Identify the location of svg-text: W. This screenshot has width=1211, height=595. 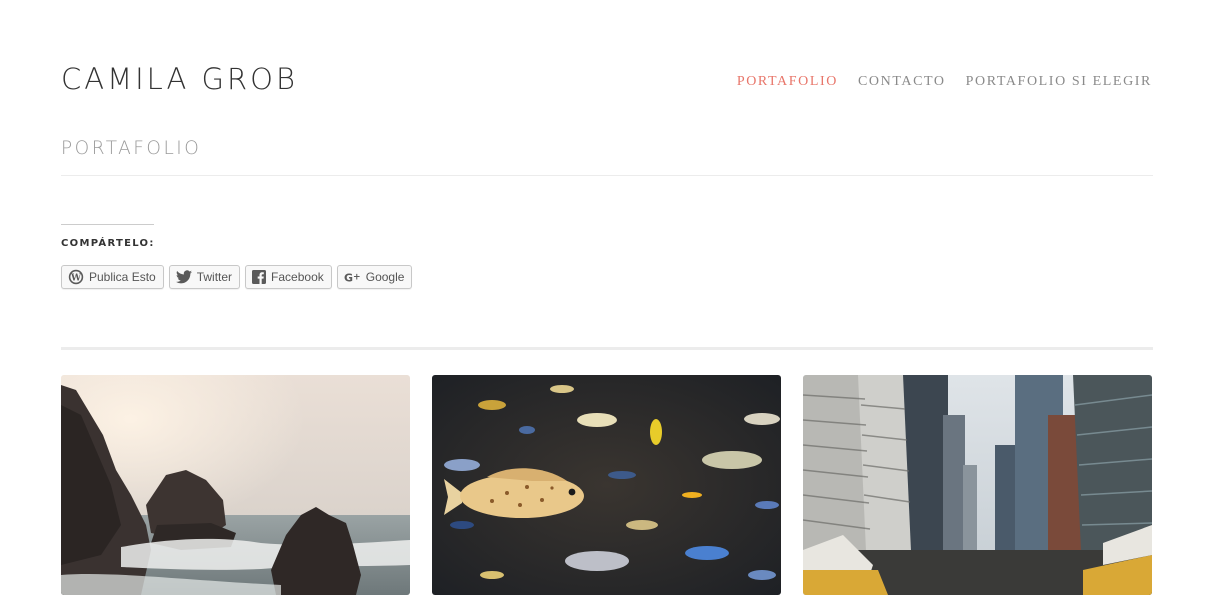
(76, 278).